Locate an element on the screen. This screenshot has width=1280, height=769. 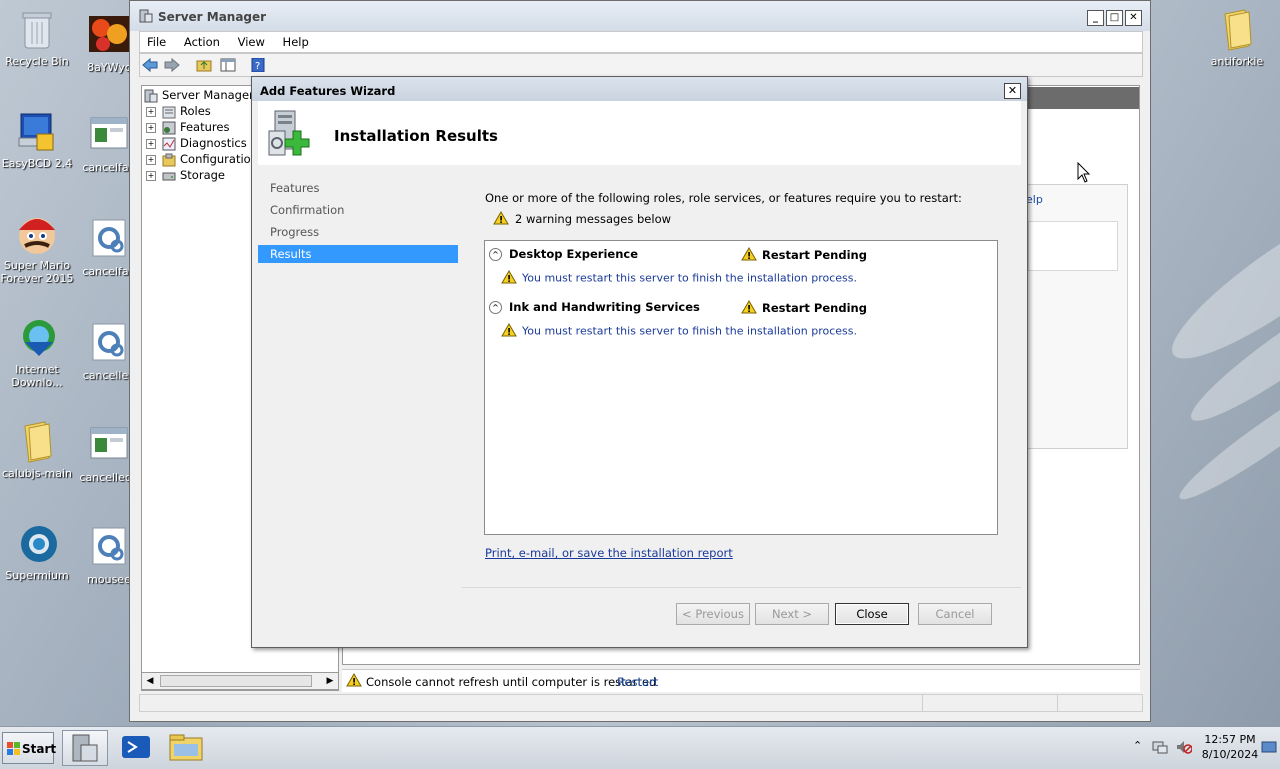
tree-item-features: + Features is located at coordinates (187, 128).